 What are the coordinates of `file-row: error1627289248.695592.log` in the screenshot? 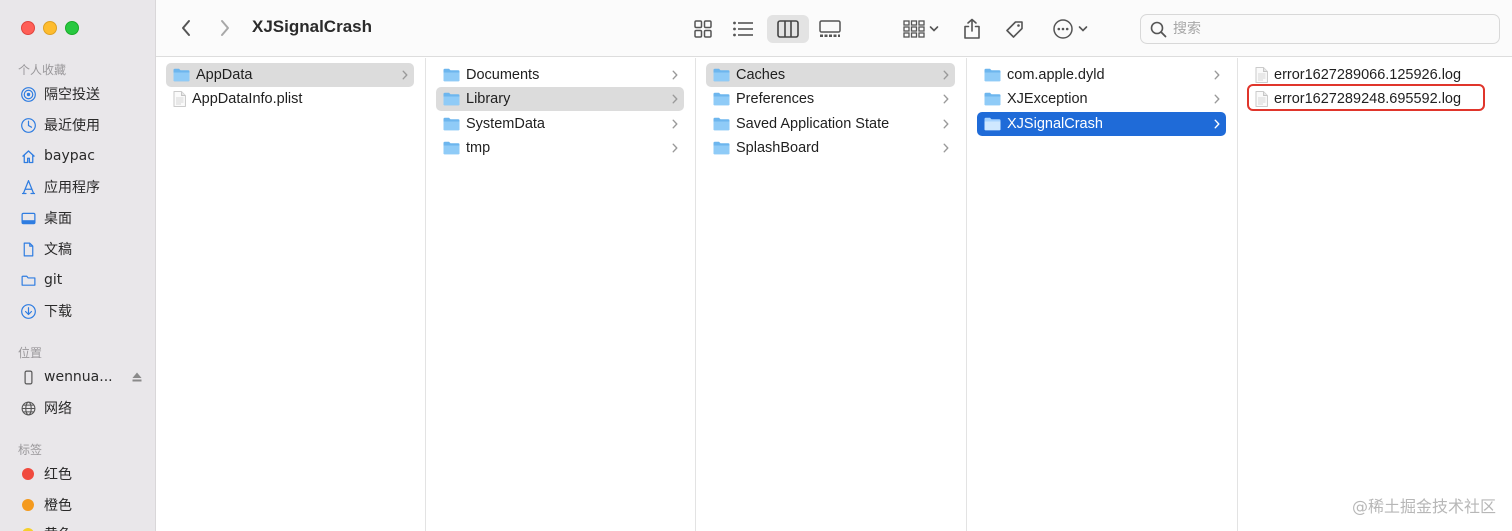 It's located at (1370, 99).